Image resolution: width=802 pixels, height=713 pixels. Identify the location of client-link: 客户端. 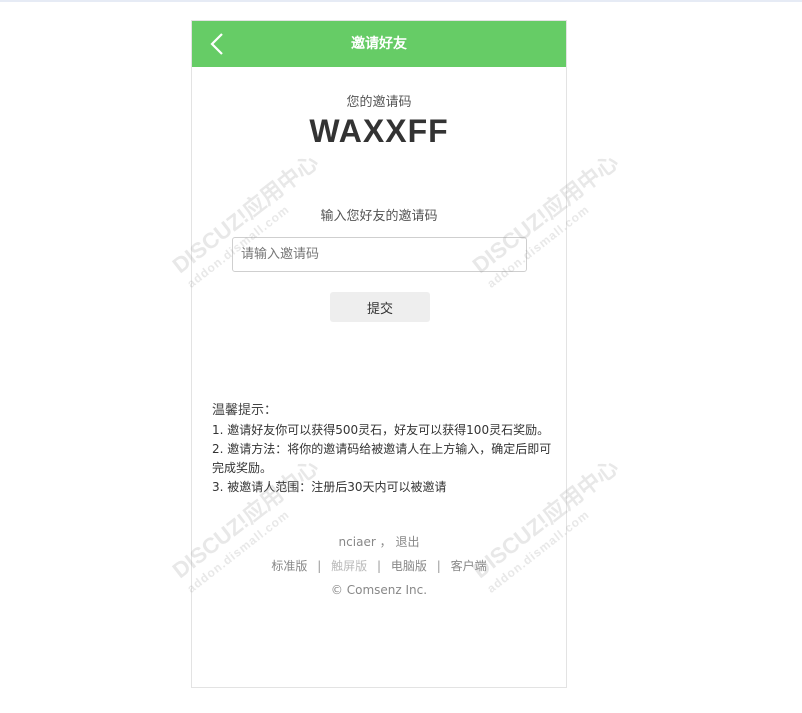
(469, 566).